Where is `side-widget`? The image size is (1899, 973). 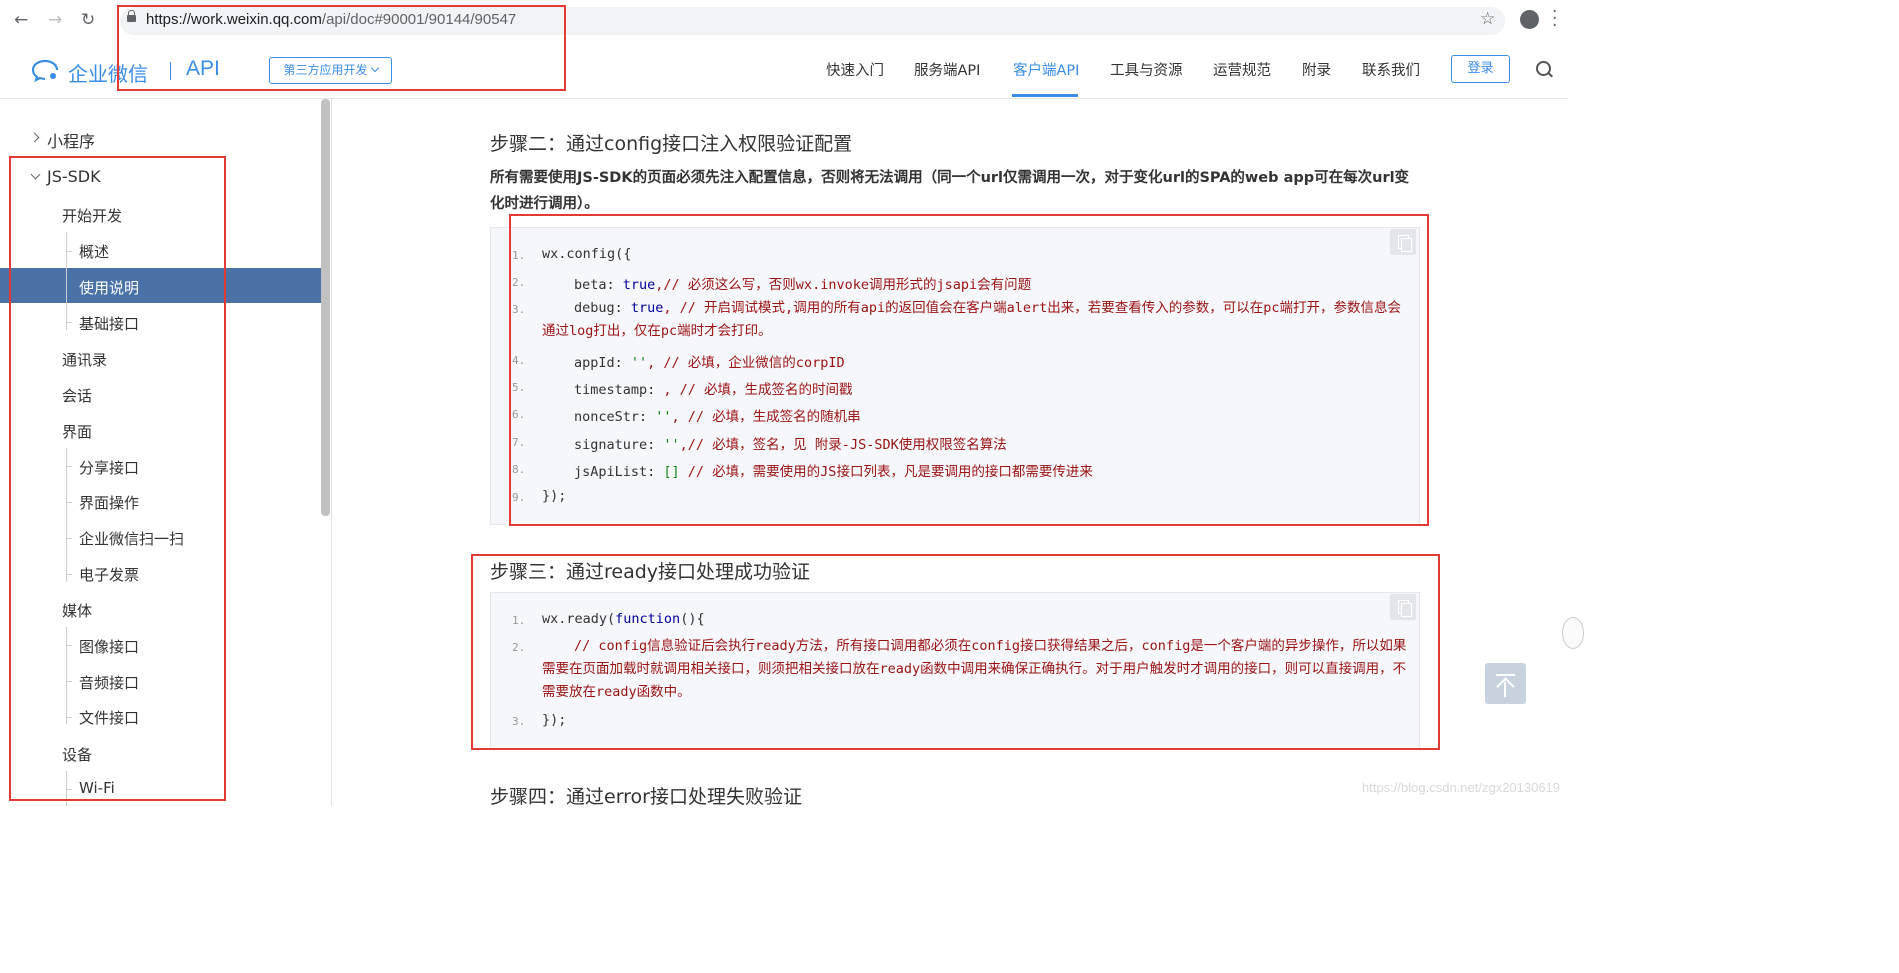 side-widget is located at coordinates (1573, 633).